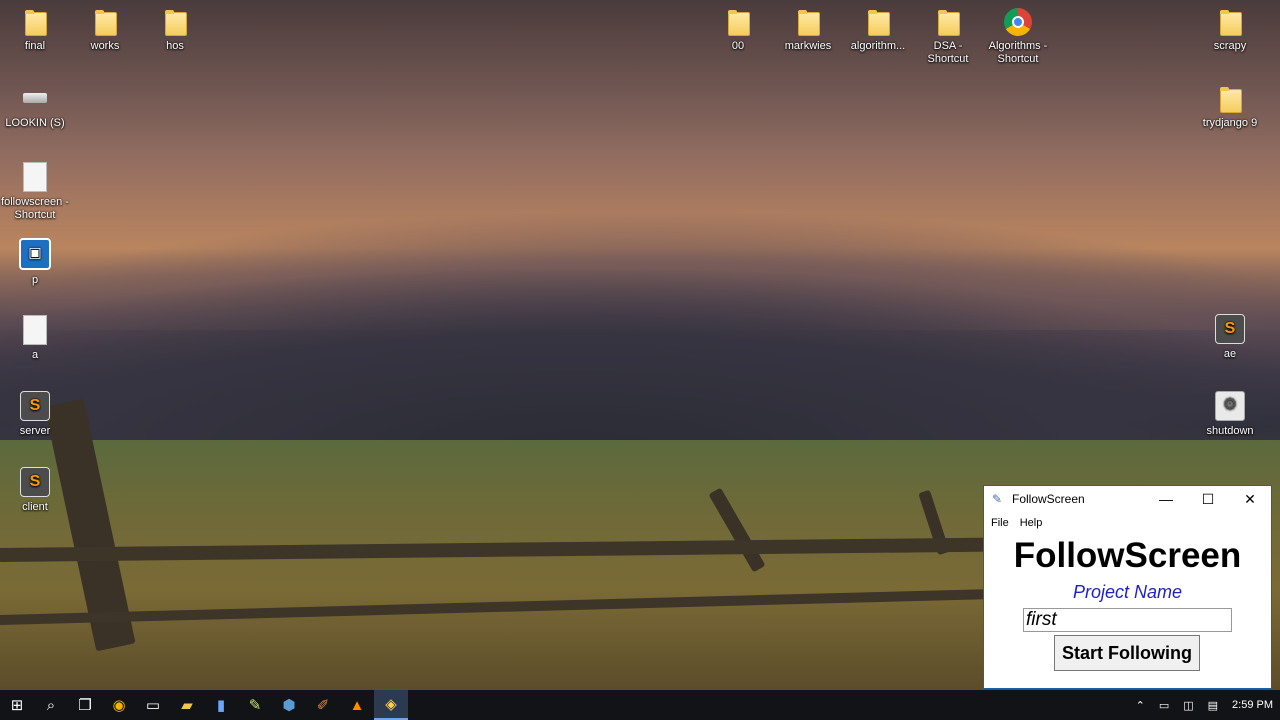 The image size is (1280, 720). What do you see at coordinates (1213, 705) in the screenshot?
I see `action-center-icon: ▤` at bounding box center [1213, 705].